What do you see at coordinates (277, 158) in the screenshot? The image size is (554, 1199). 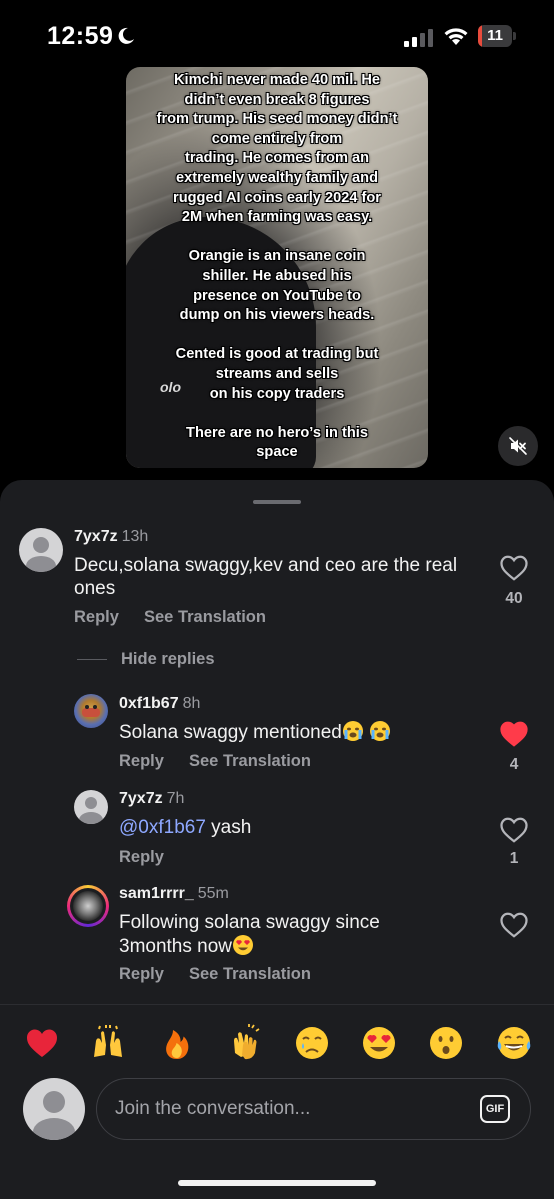 I see `caption-line: trading. He comes from an` at bounding box center [277, 158].